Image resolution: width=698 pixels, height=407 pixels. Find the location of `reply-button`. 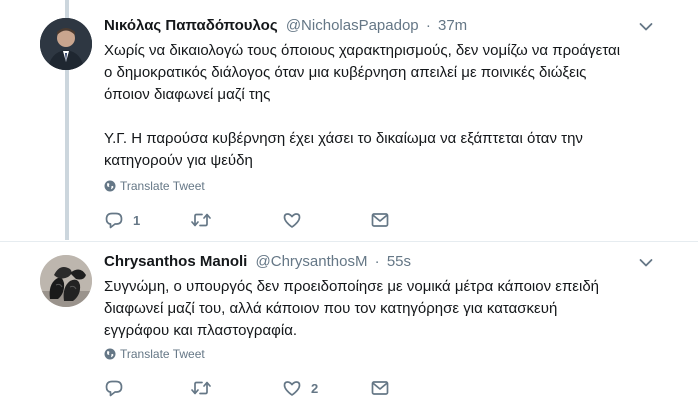

reply-button is located at coordinates (118, 388).